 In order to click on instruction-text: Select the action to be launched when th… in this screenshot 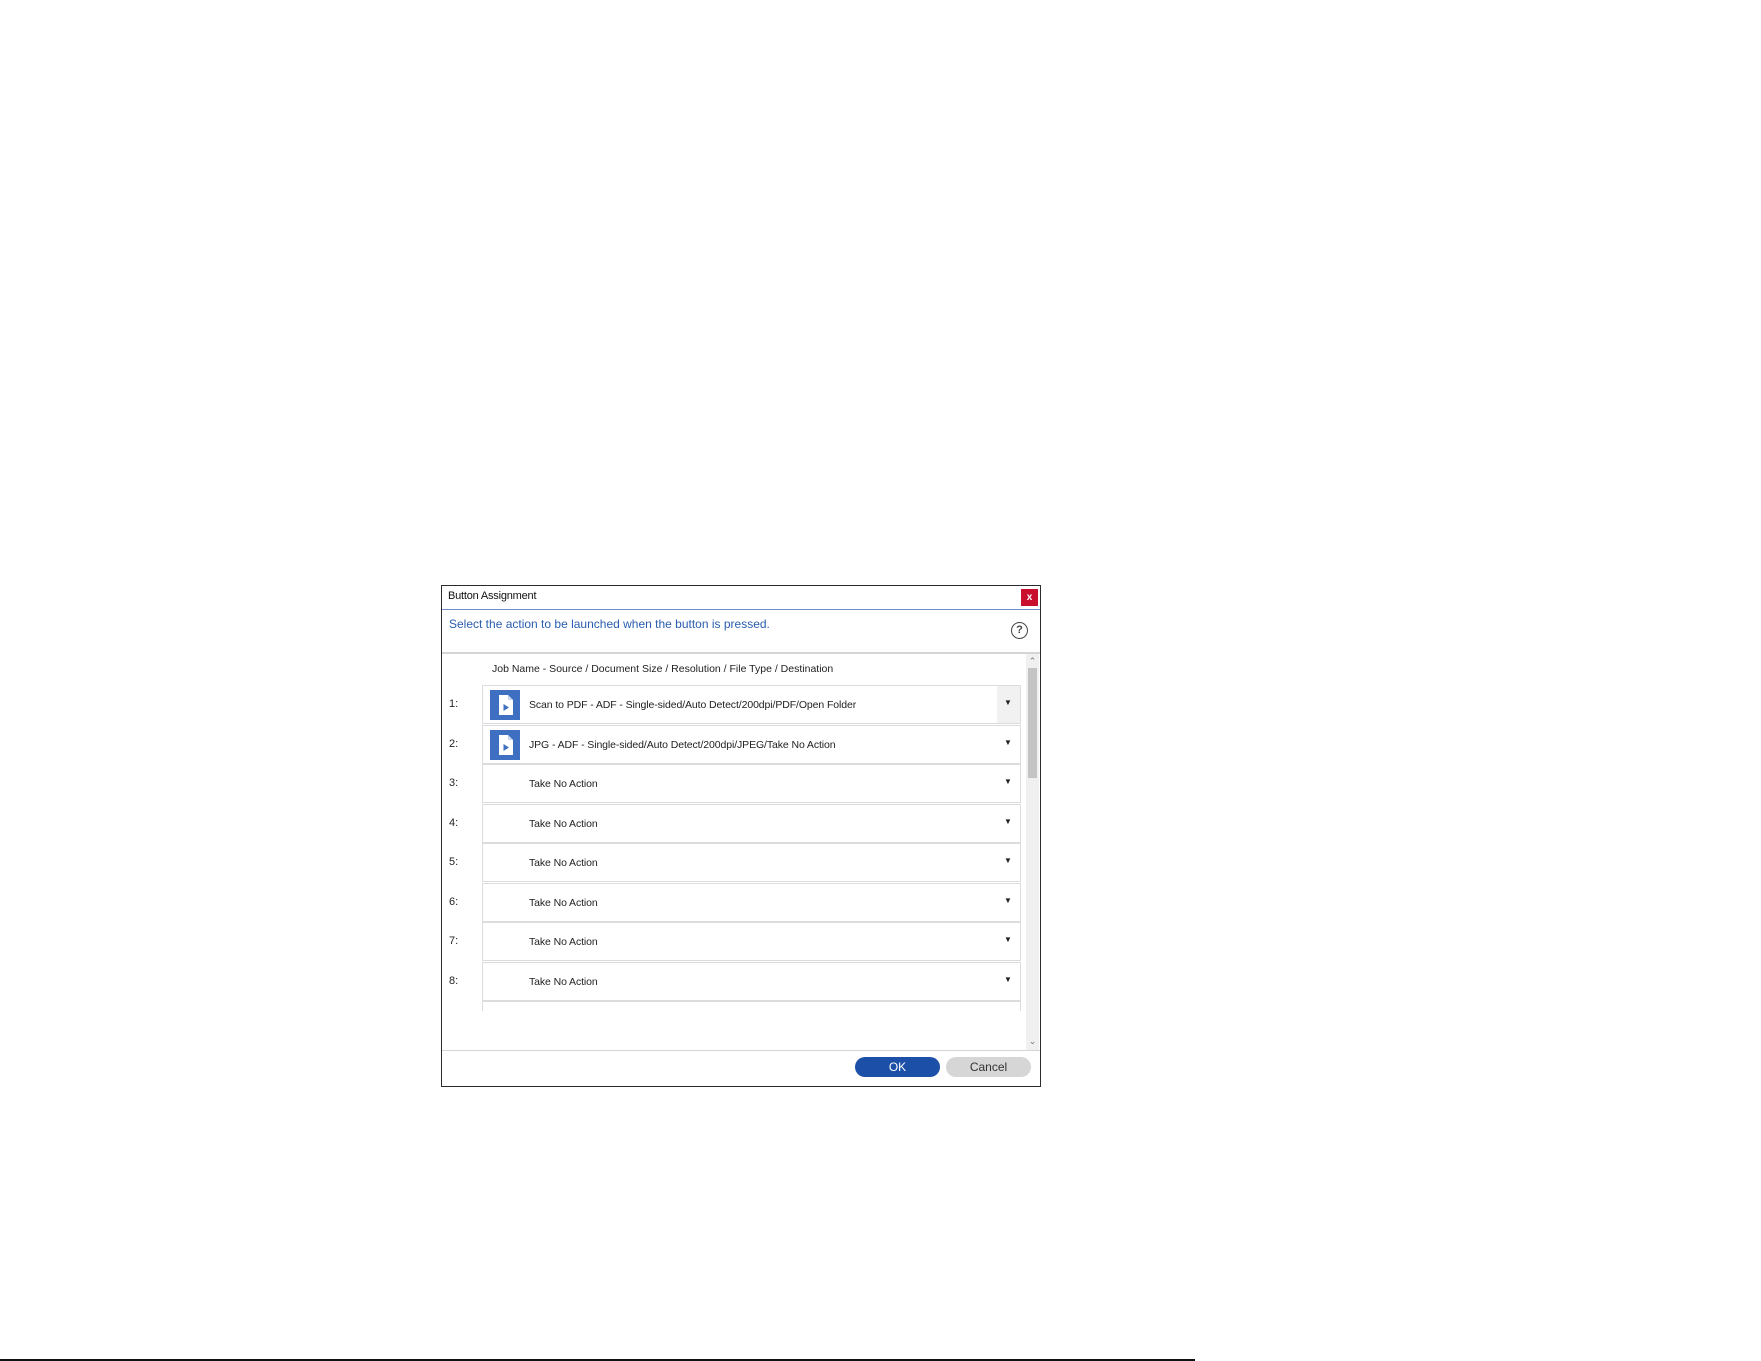, I will do `click(609, 624)`.